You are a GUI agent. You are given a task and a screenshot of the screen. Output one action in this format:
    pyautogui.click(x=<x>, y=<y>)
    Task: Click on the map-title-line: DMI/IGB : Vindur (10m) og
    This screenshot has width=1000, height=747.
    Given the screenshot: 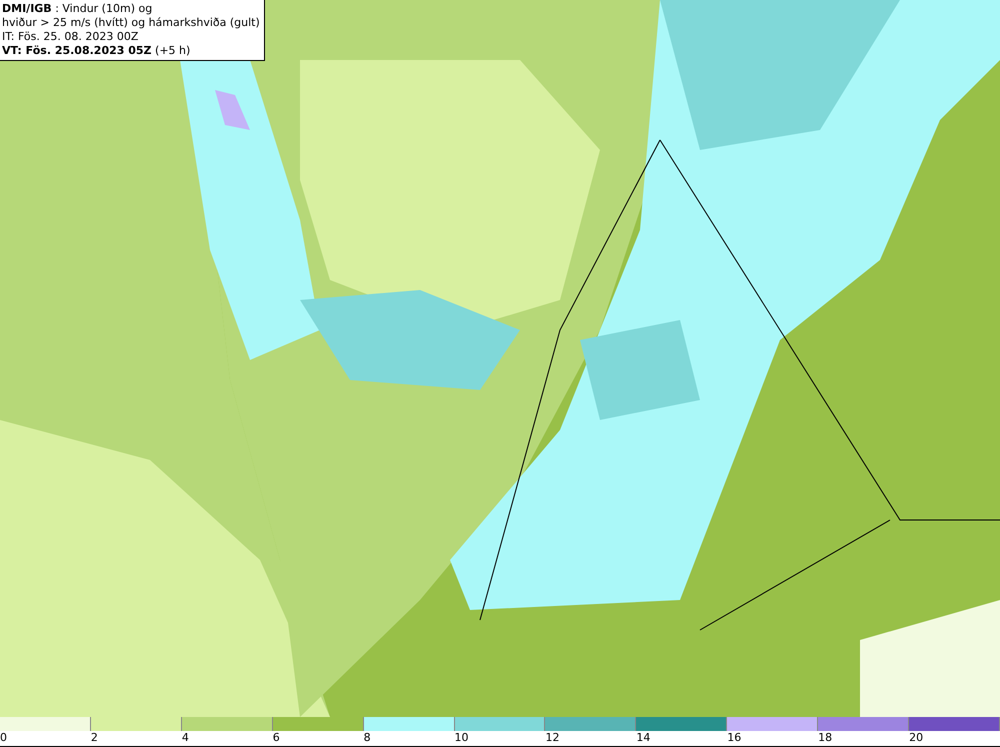 What is the action you would take?
    pyautogui.click(x=78, y=9)
    